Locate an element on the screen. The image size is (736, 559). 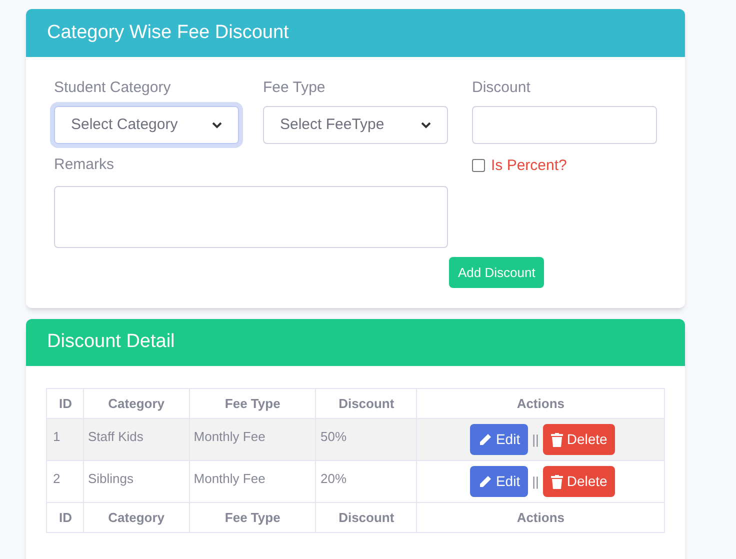
remarks-textarea is located at coordinates (251, 217).